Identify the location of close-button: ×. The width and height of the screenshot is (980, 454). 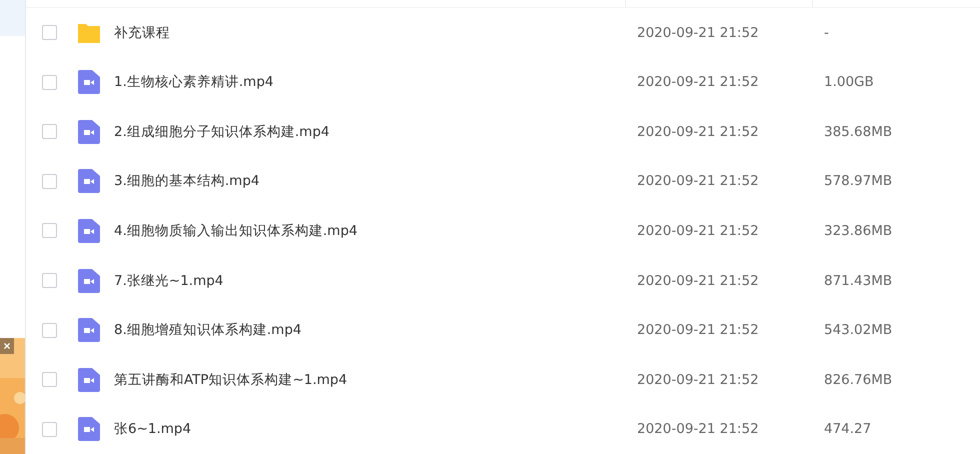
(7, 346).